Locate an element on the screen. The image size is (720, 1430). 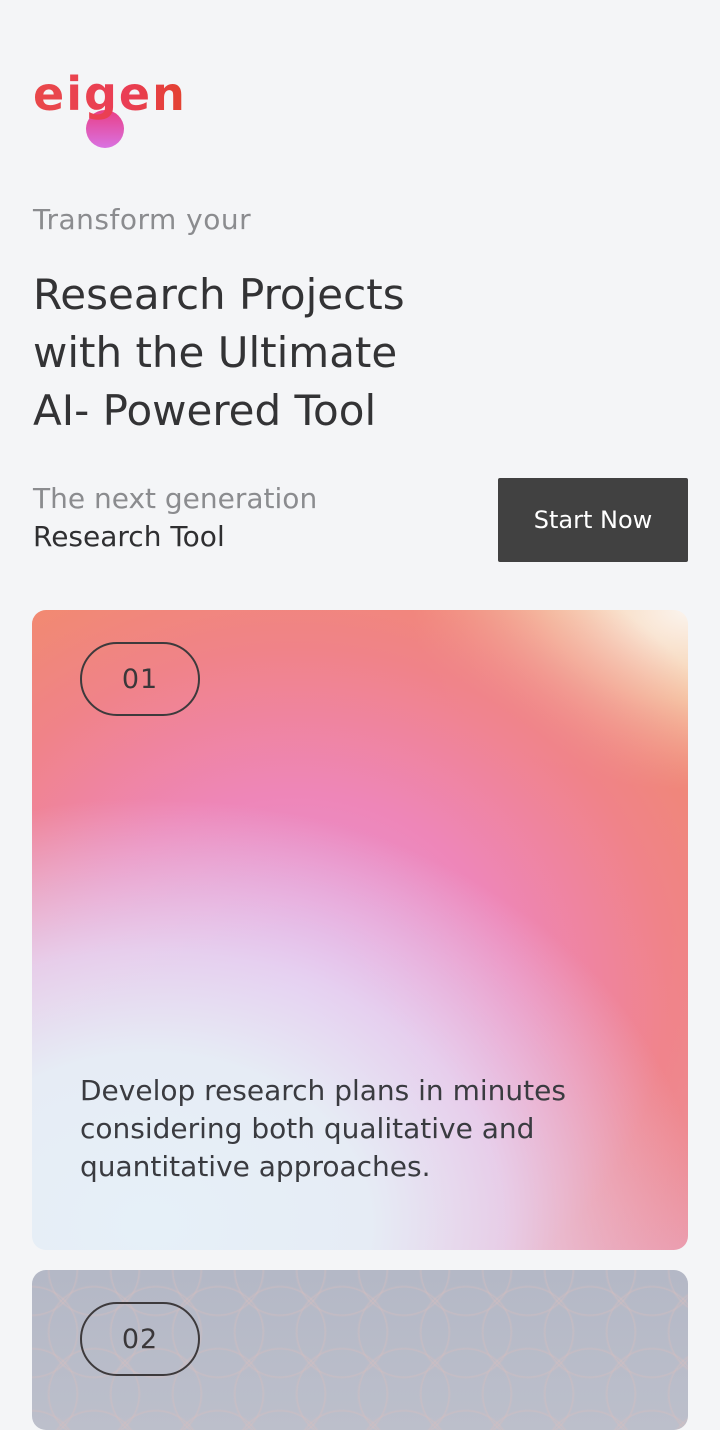
headline-line: Research Projects is located at coordinates (219, 294).